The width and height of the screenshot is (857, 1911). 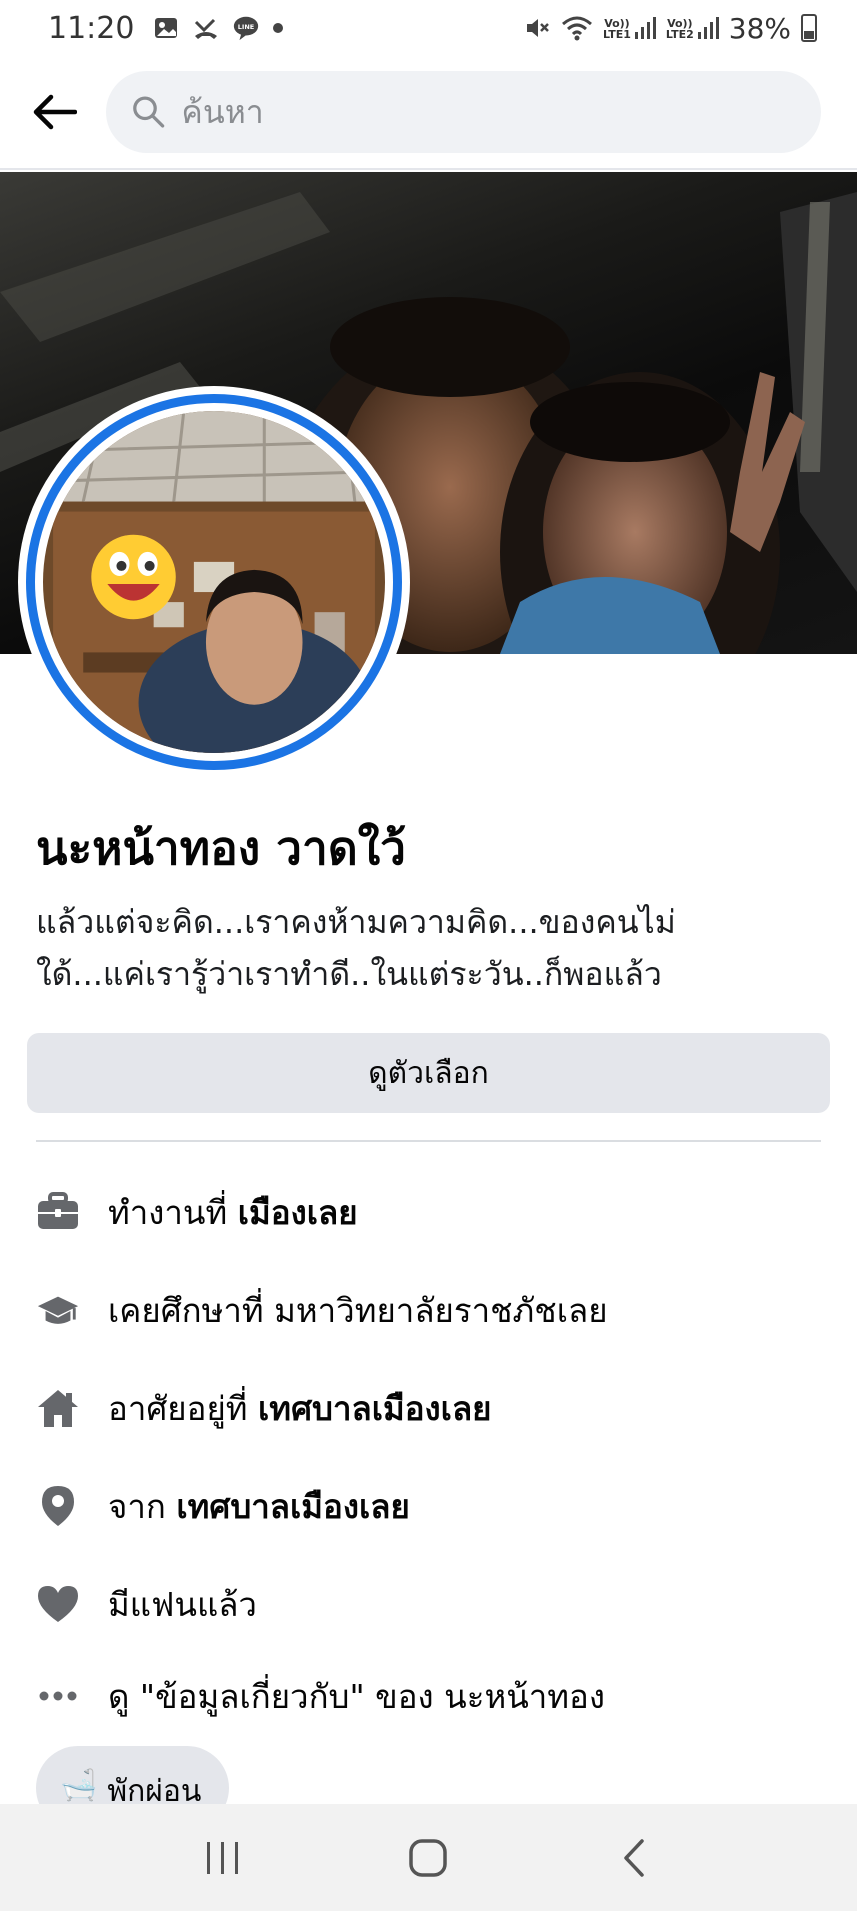 What do you see at coordinates (58, 1506) in the screenshot?
I see `location-pin-icon` at bounding box center [58, 1506].